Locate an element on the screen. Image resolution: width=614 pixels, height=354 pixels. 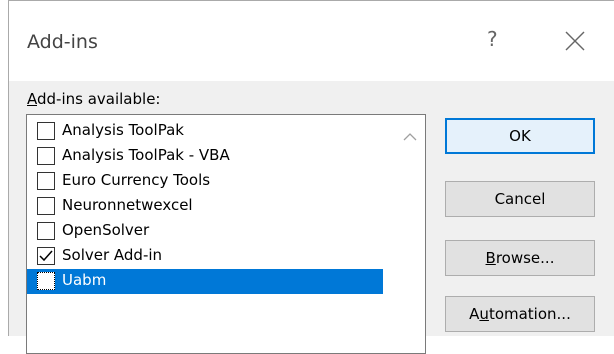
checkbox-checked is located at coordinates (46, 256).